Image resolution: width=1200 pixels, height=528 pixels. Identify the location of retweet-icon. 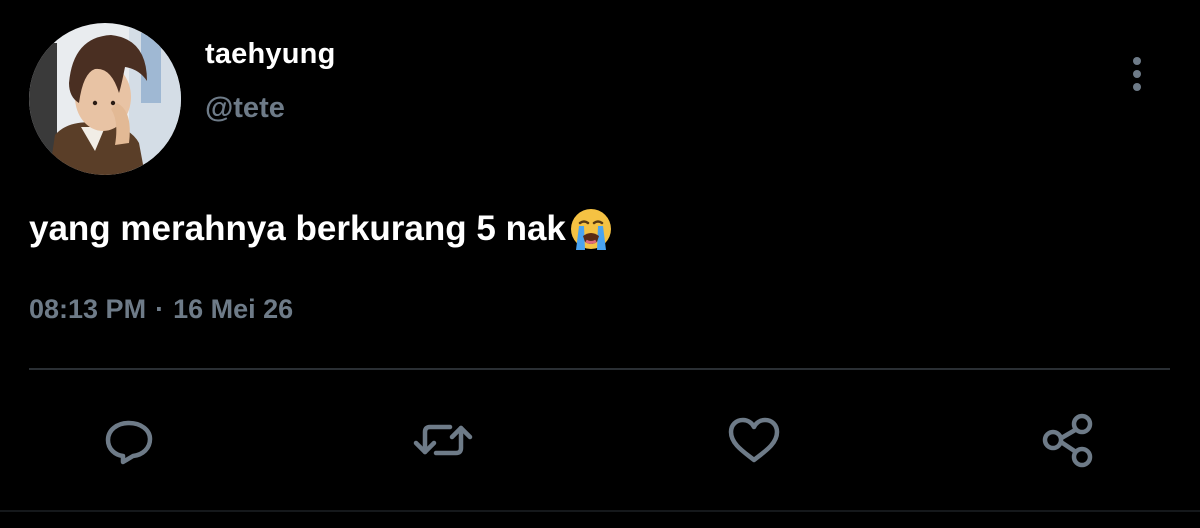
(443, 440).